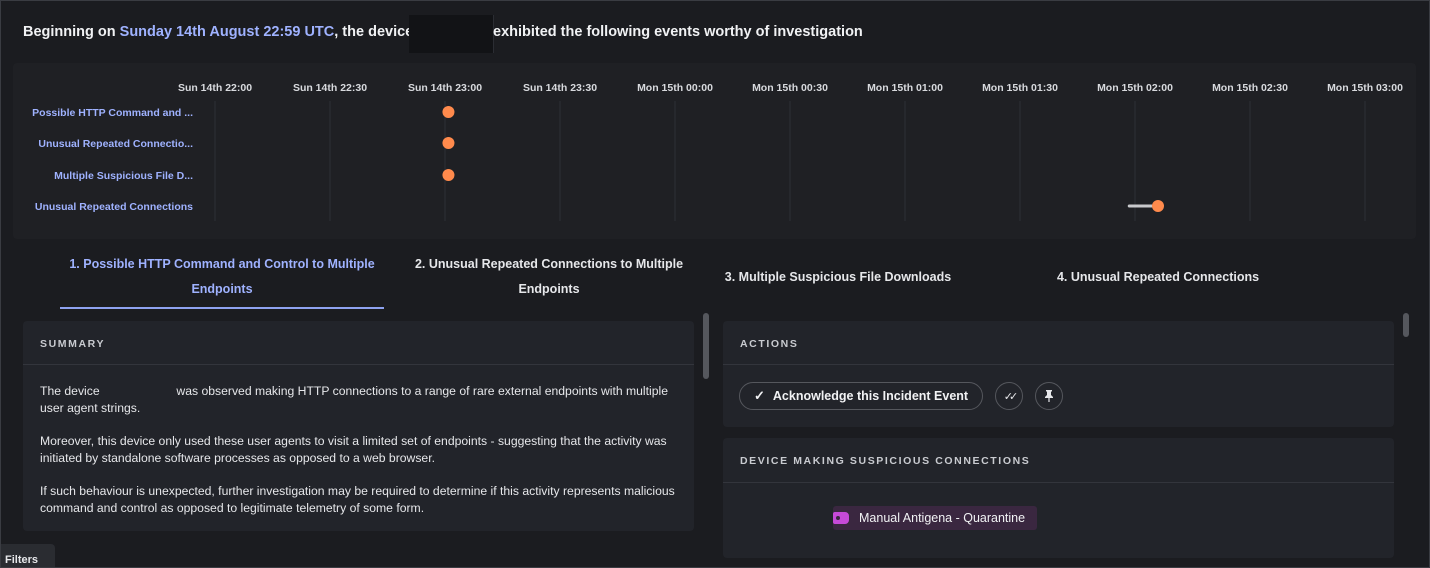 This screenshot has width=1430, height=568. I want to click on pin-button, so click(1049, 396).